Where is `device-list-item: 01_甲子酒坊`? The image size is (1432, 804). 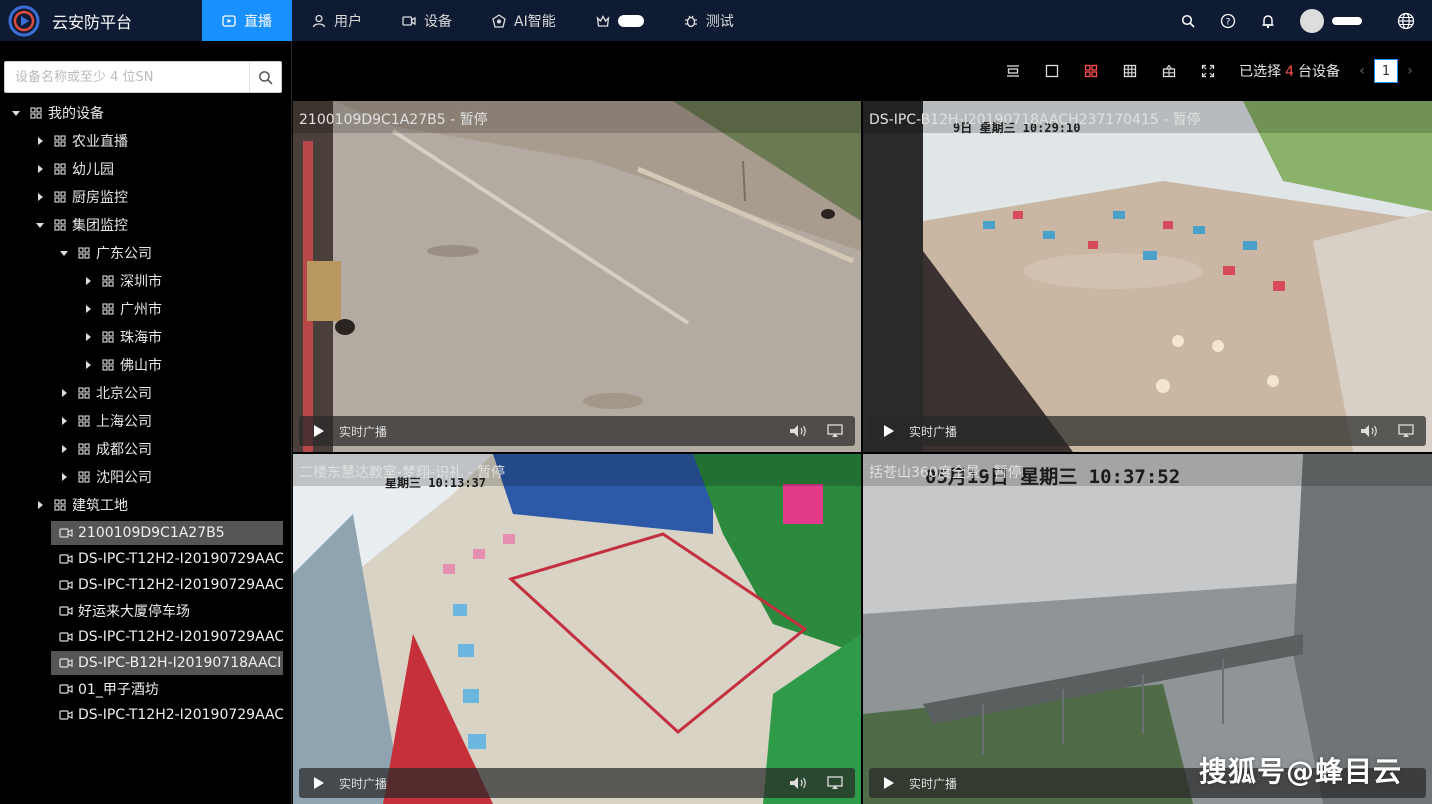 device-list-item: 01_甲子酒坊 is located at coordinates (167, 689).